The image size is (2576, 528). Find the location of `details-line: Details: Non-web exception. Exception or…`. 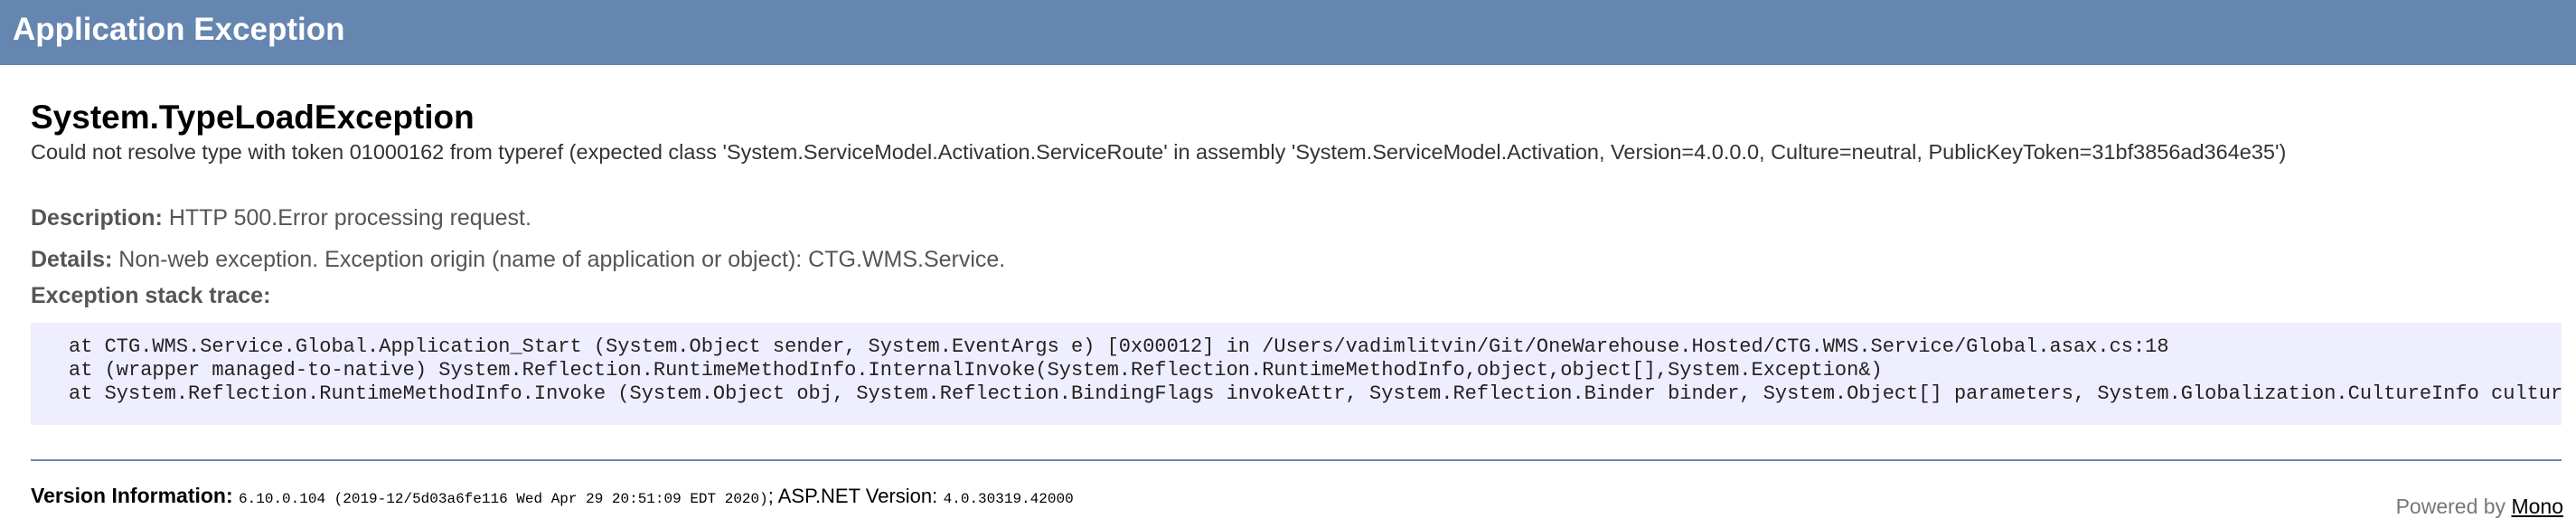

details-line: Details: Non-web exception. Exception or… is located at coordinates (518, 259).